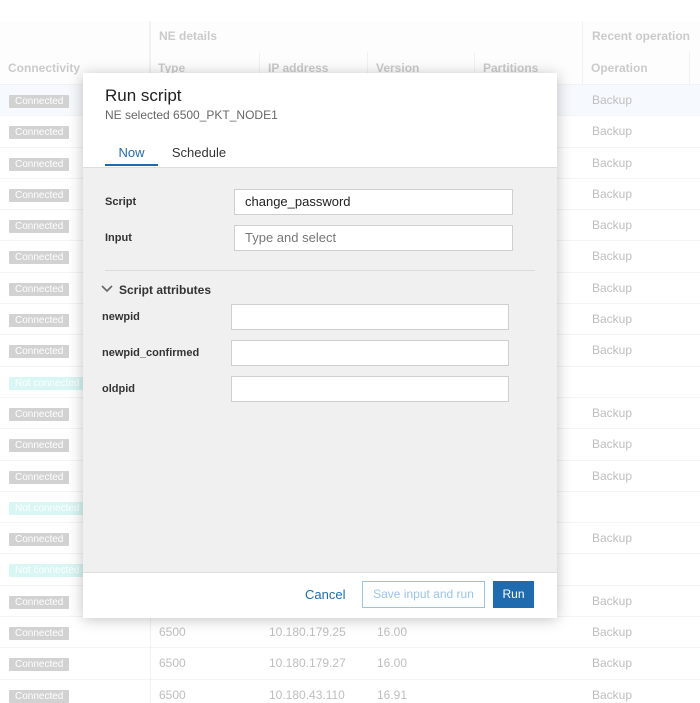 The image size is (700, 703). I want to click on group-header-blank, so click(75, 36).